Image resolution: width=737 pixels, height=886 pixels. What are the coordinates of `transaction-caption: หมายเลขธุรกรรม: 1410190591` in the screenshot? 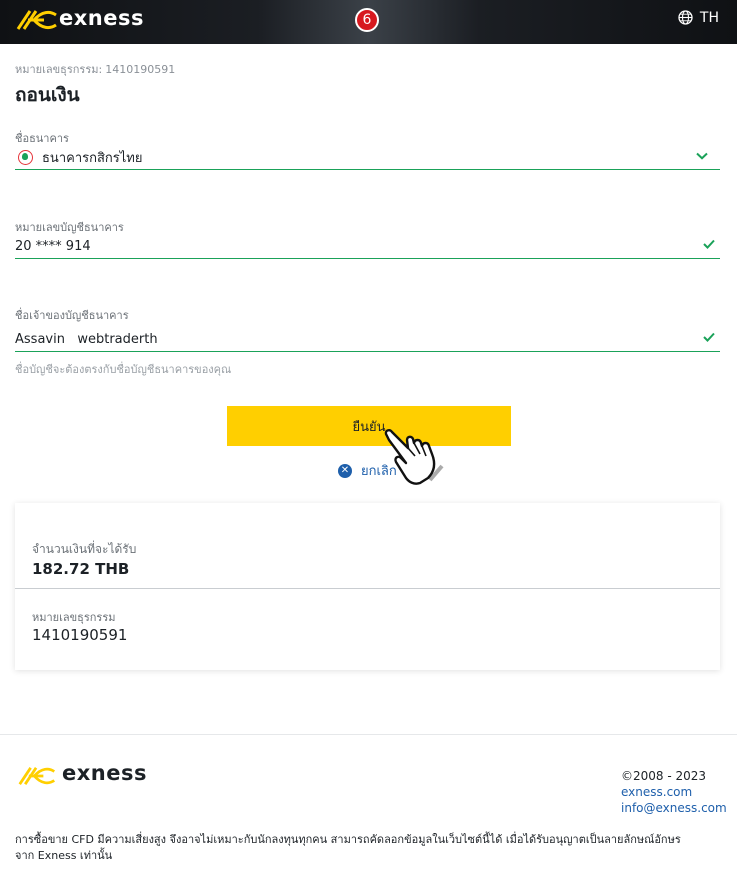 It's located at (95, 69).